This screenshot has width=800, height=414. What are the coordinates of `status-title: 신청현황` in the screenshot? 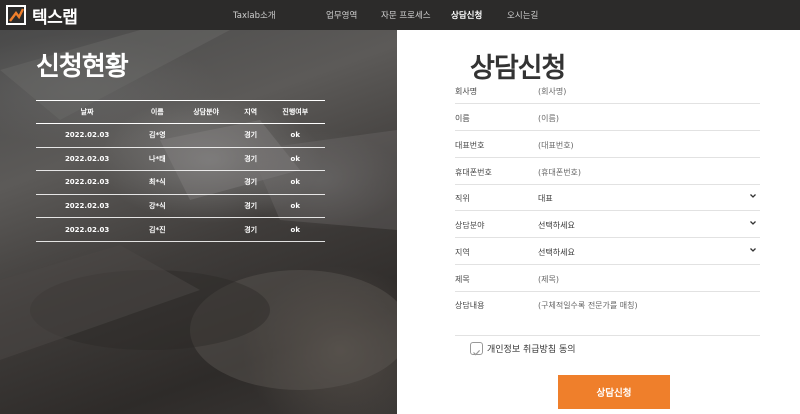 It's located at (82, 67).